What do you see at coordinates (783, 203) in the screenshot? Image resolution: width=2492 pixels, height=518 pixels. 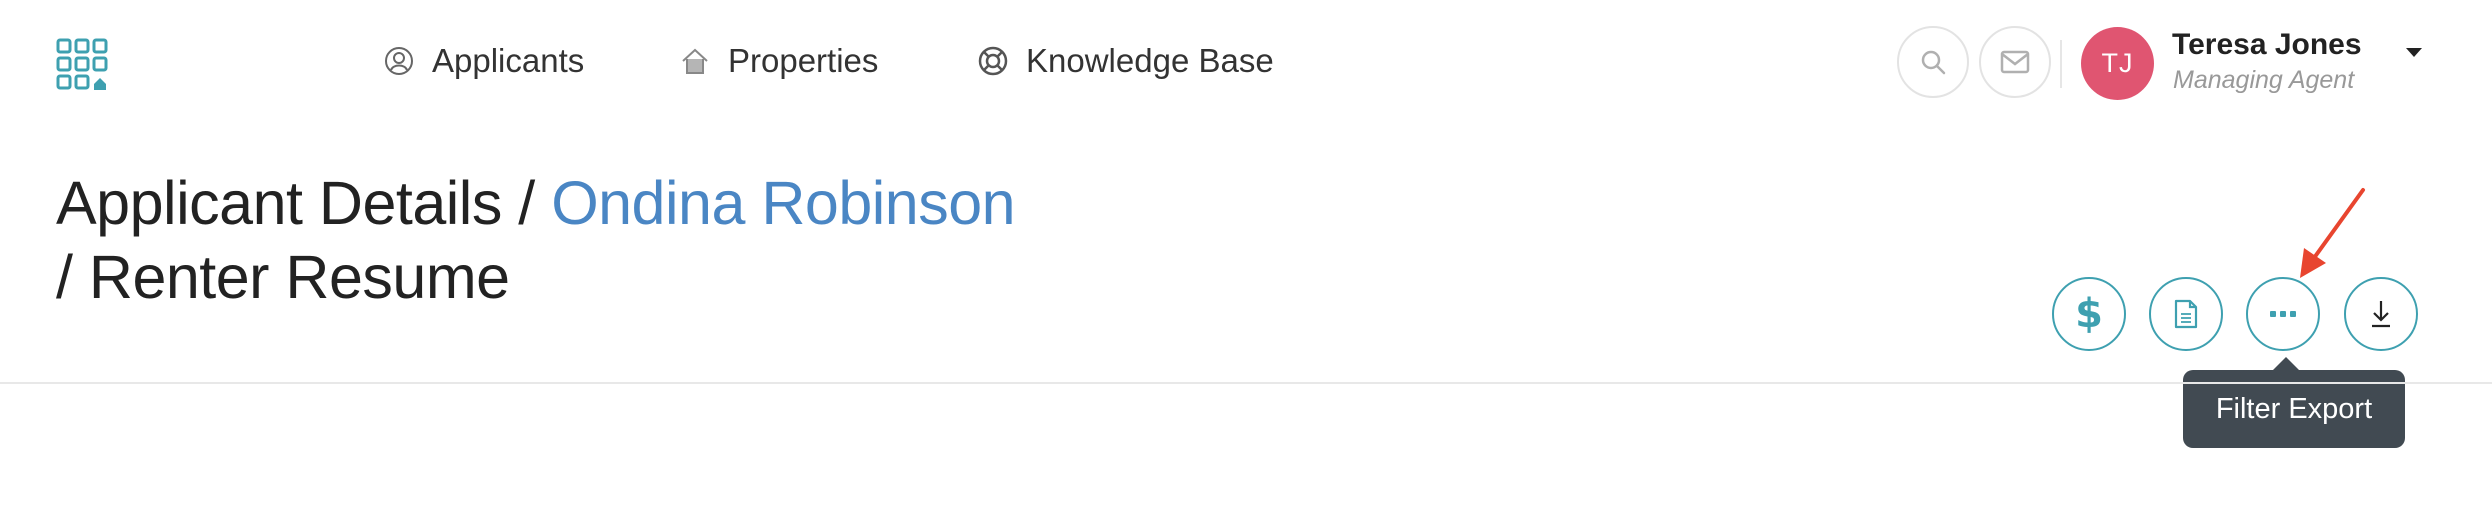 I see `breadcrumb-applicant-link: Ondina Robinson` at bounding box center [783, 203].